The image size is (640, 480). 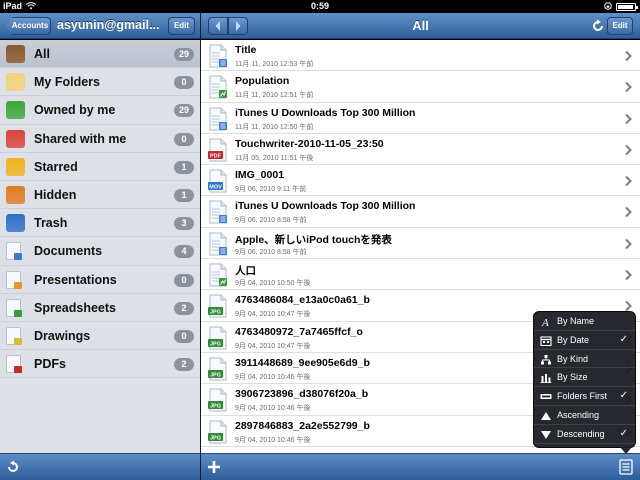 I want to click on main-edit-button: Edit, so click(x=620, y=26).